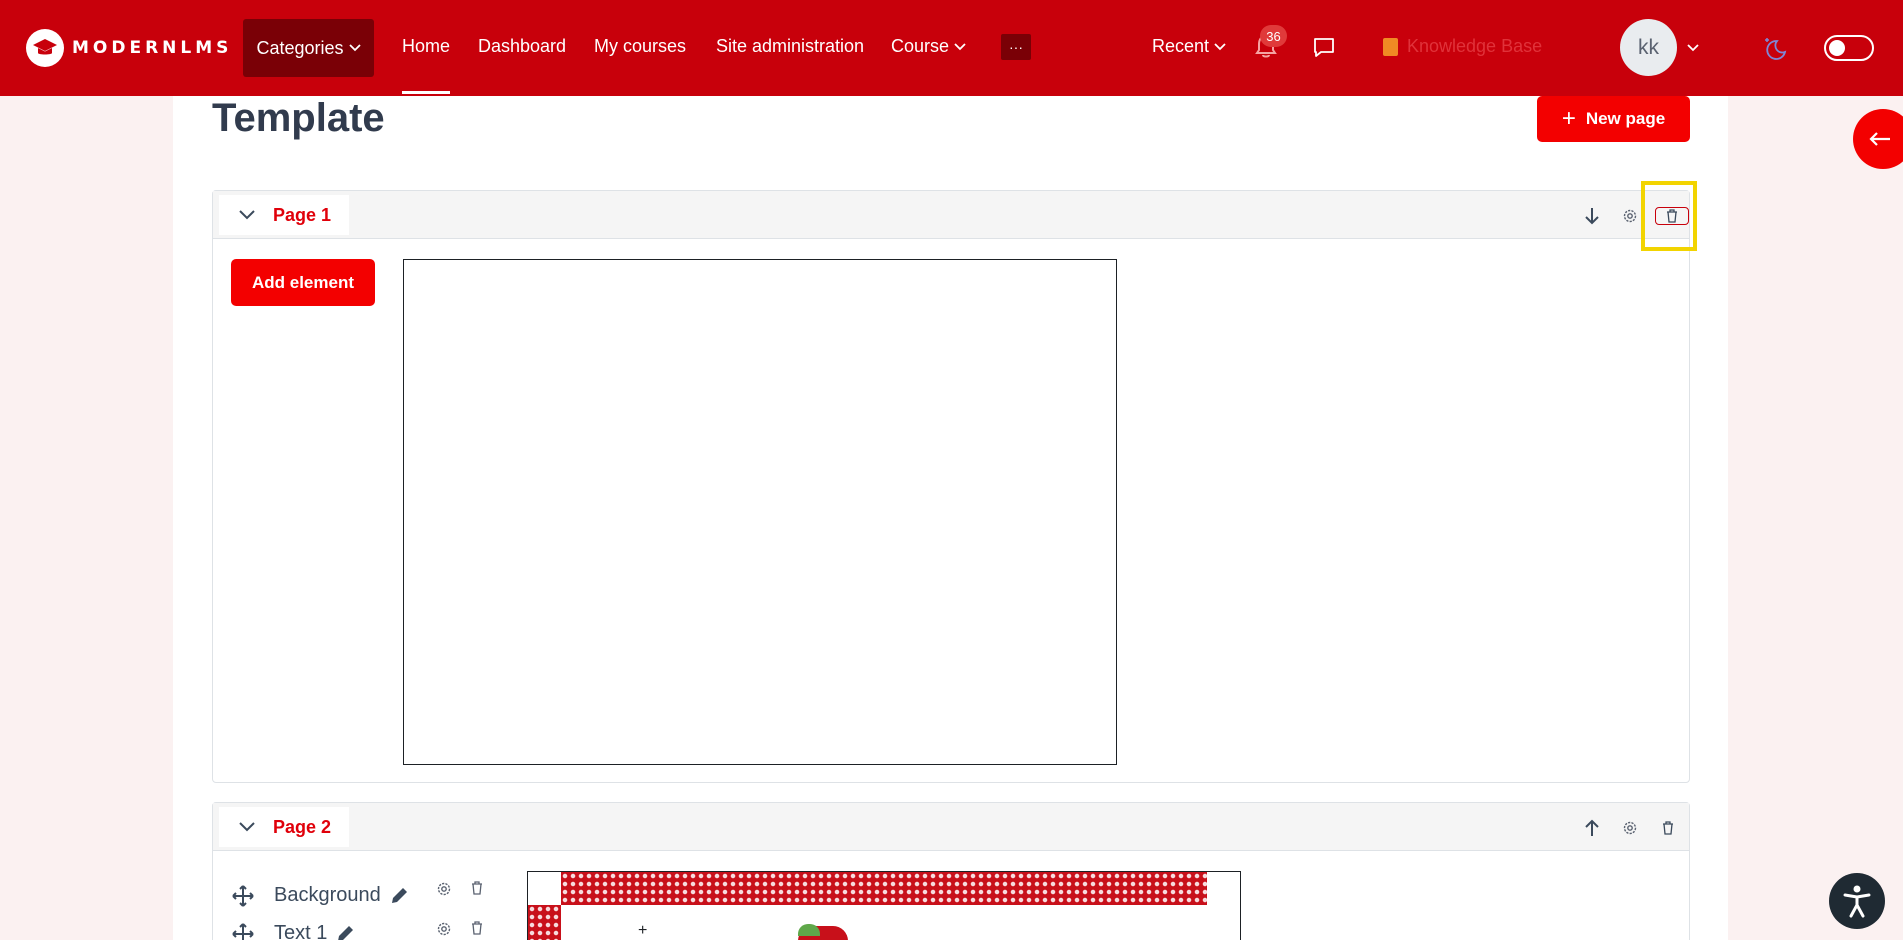  I want to click on nav-course: Course, so click(928, 46).